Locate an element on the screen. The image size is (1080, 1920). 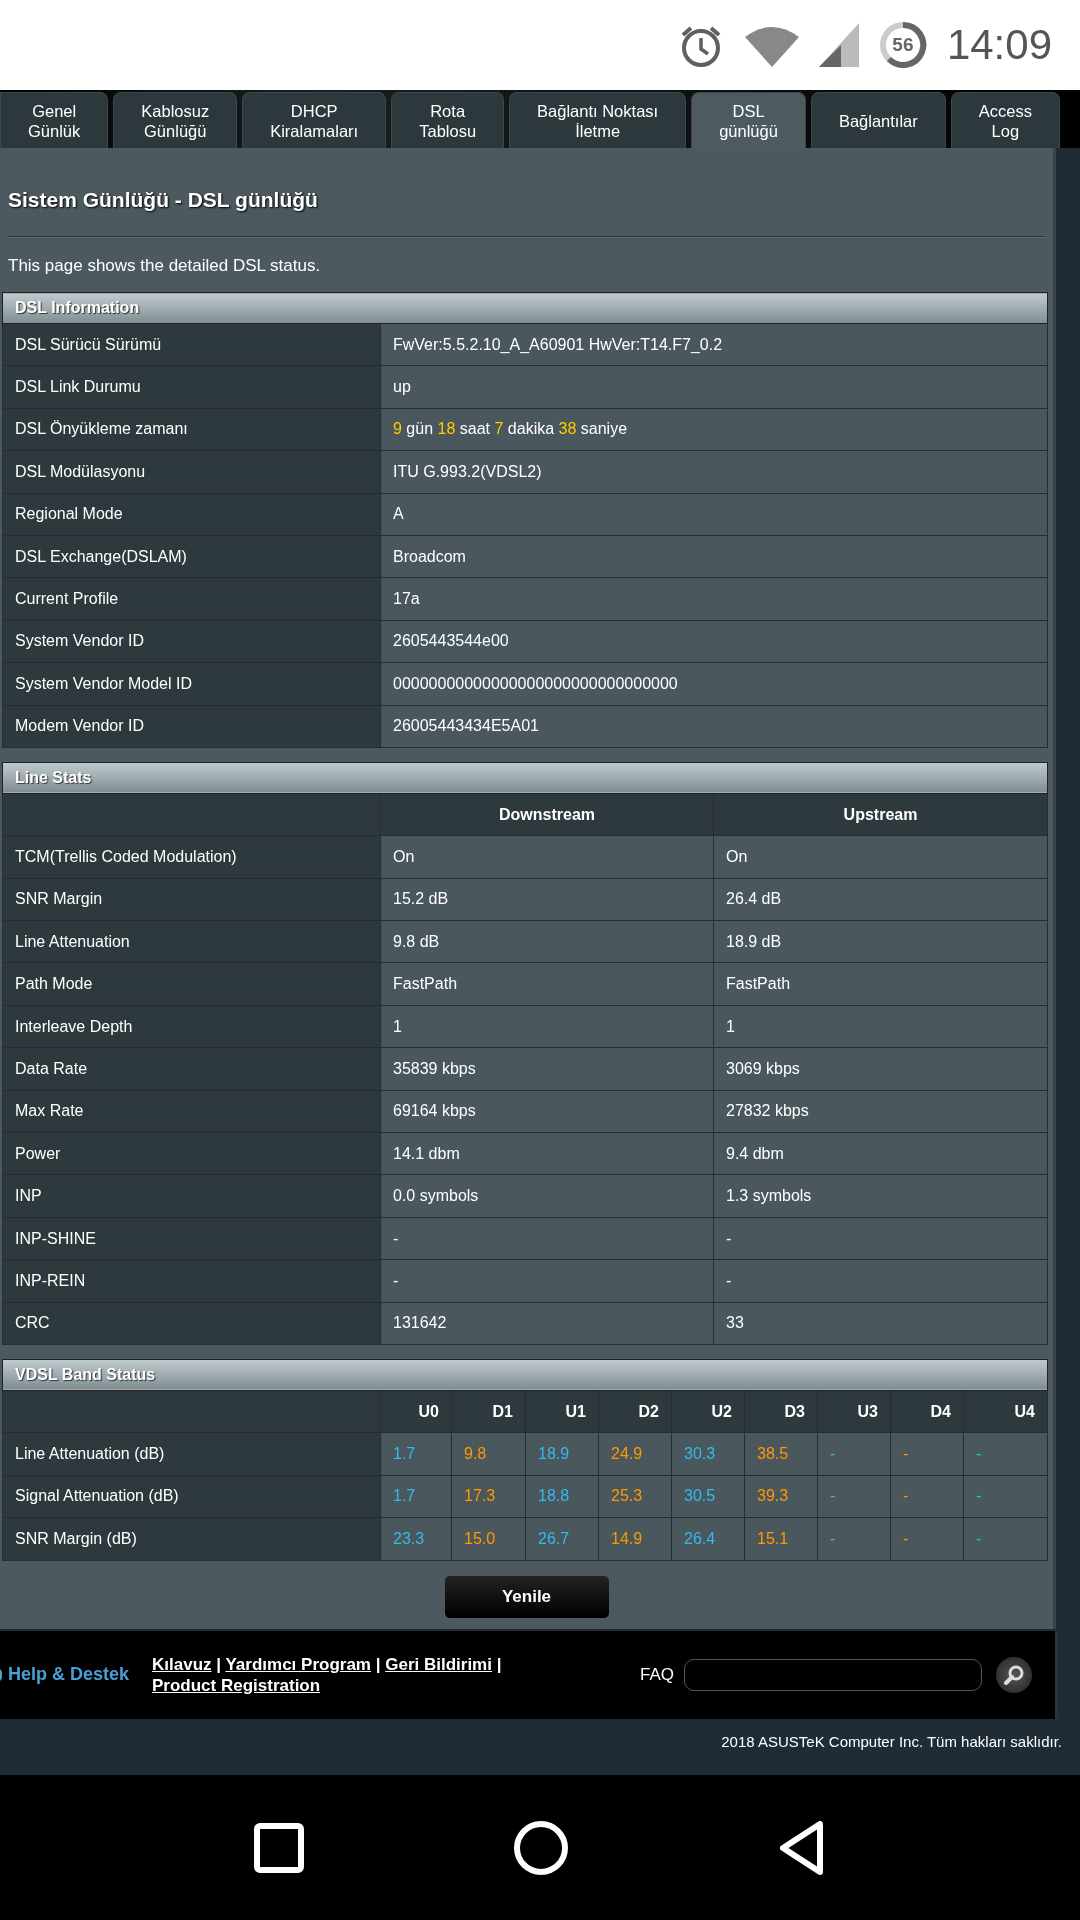
table-cell: 0.0 symbols is located at coordinates (547, 1196).